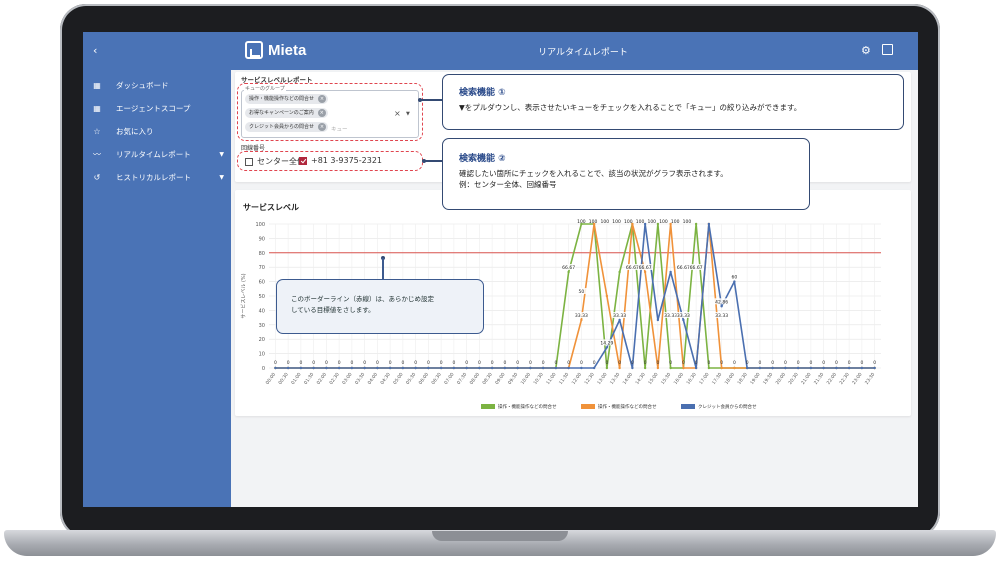 Image resolution: width=1000 pixels, height=567 pixels. Describe the element at coordinates (281, 161) in the screenshot. I see `checkbox-label: センター全体` at that location.